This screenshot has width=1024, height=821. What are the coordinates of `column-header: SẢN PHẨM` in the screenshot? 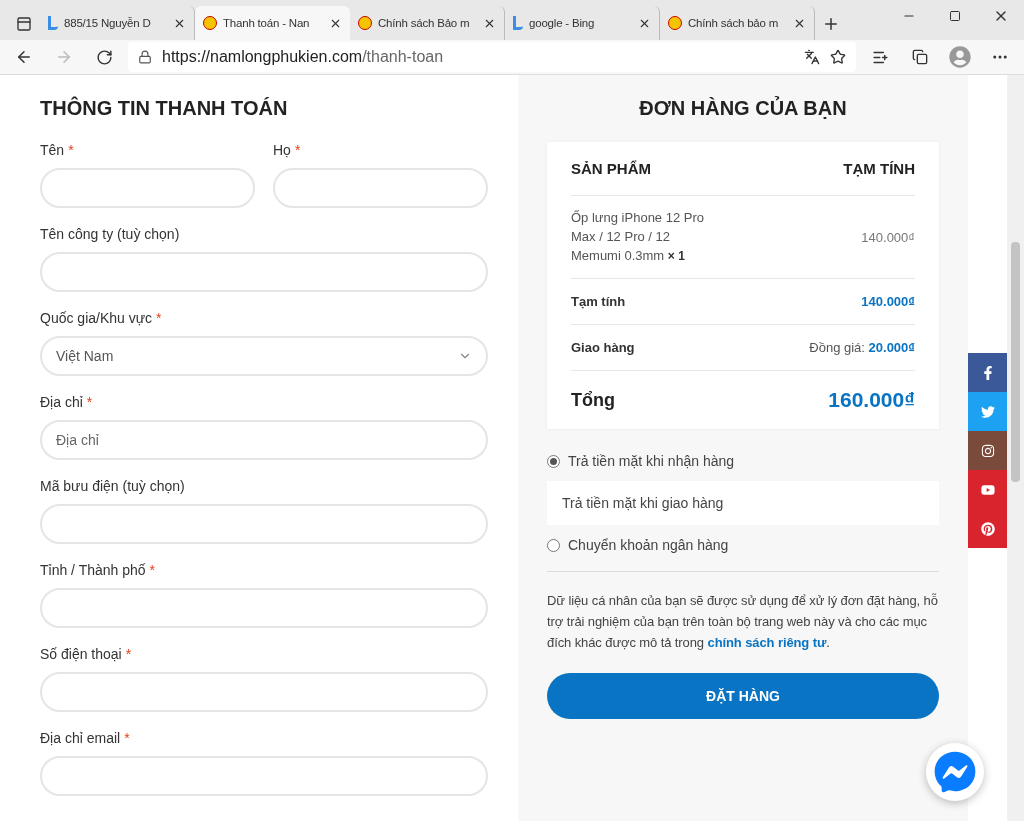 It's located at (611, 168).